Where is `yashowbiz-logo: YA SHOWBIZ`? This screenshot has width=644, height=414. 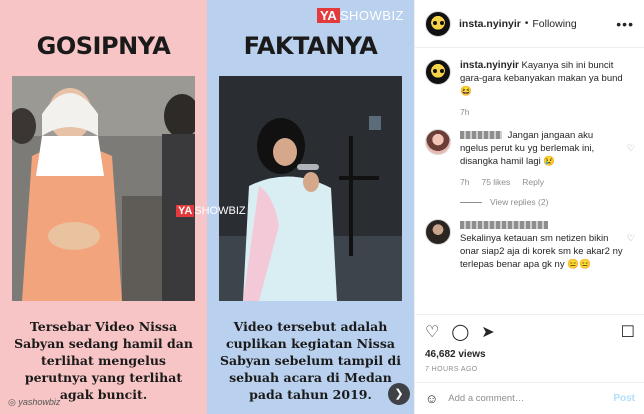
yashowbiz-logo: YA SHOWBIZ is located at coordinates (360, 15).